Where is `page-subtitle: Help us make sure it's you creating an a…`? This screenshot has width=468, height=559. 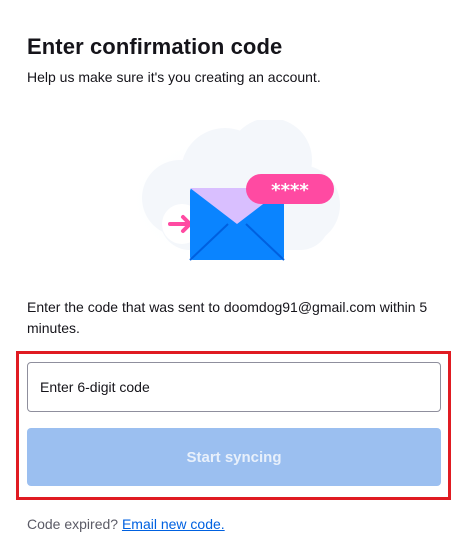
page-subtitle: Help us make sure it's you creating an a… is located at coordinates (174, 77).